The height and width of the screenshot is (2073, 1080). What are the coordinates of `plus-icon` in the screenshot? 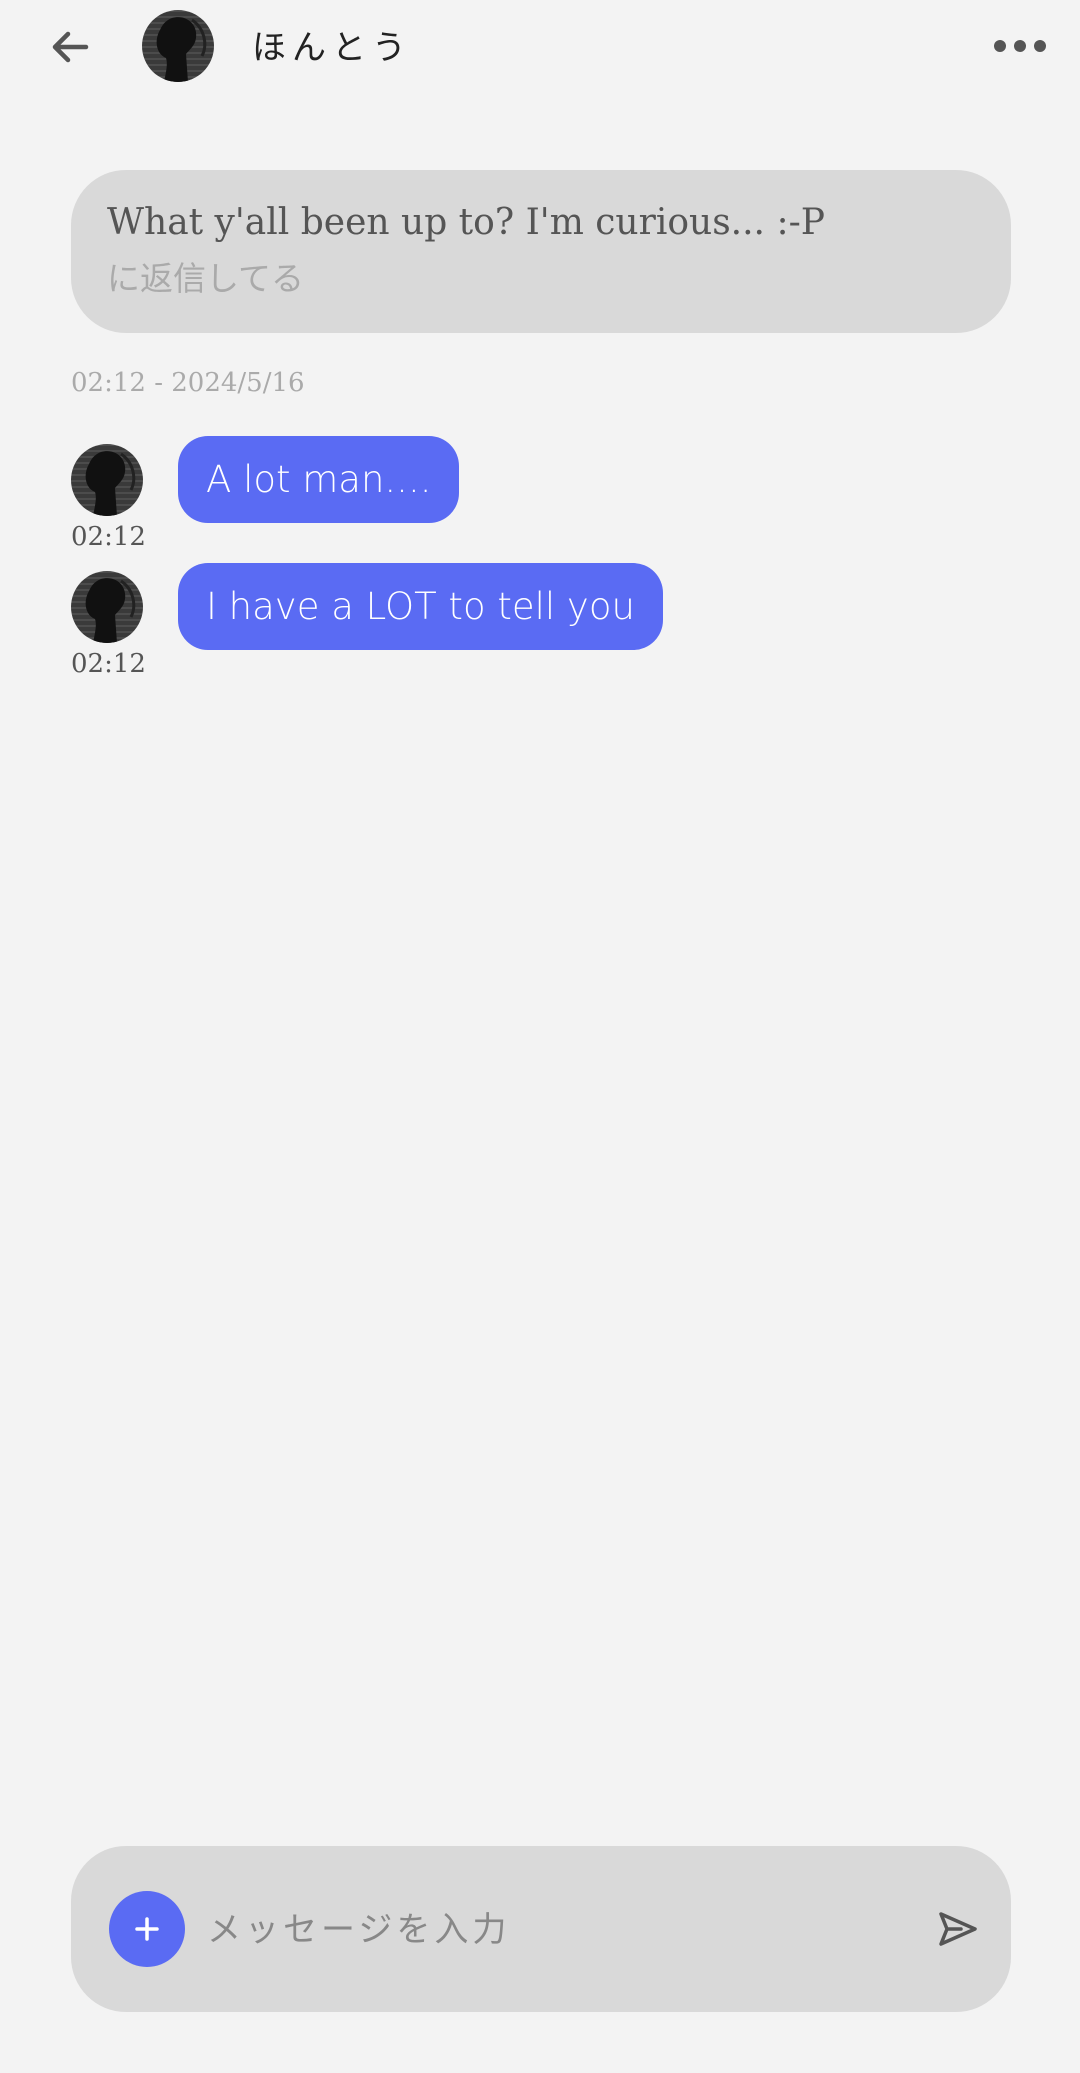 It's located at (147, 1929).